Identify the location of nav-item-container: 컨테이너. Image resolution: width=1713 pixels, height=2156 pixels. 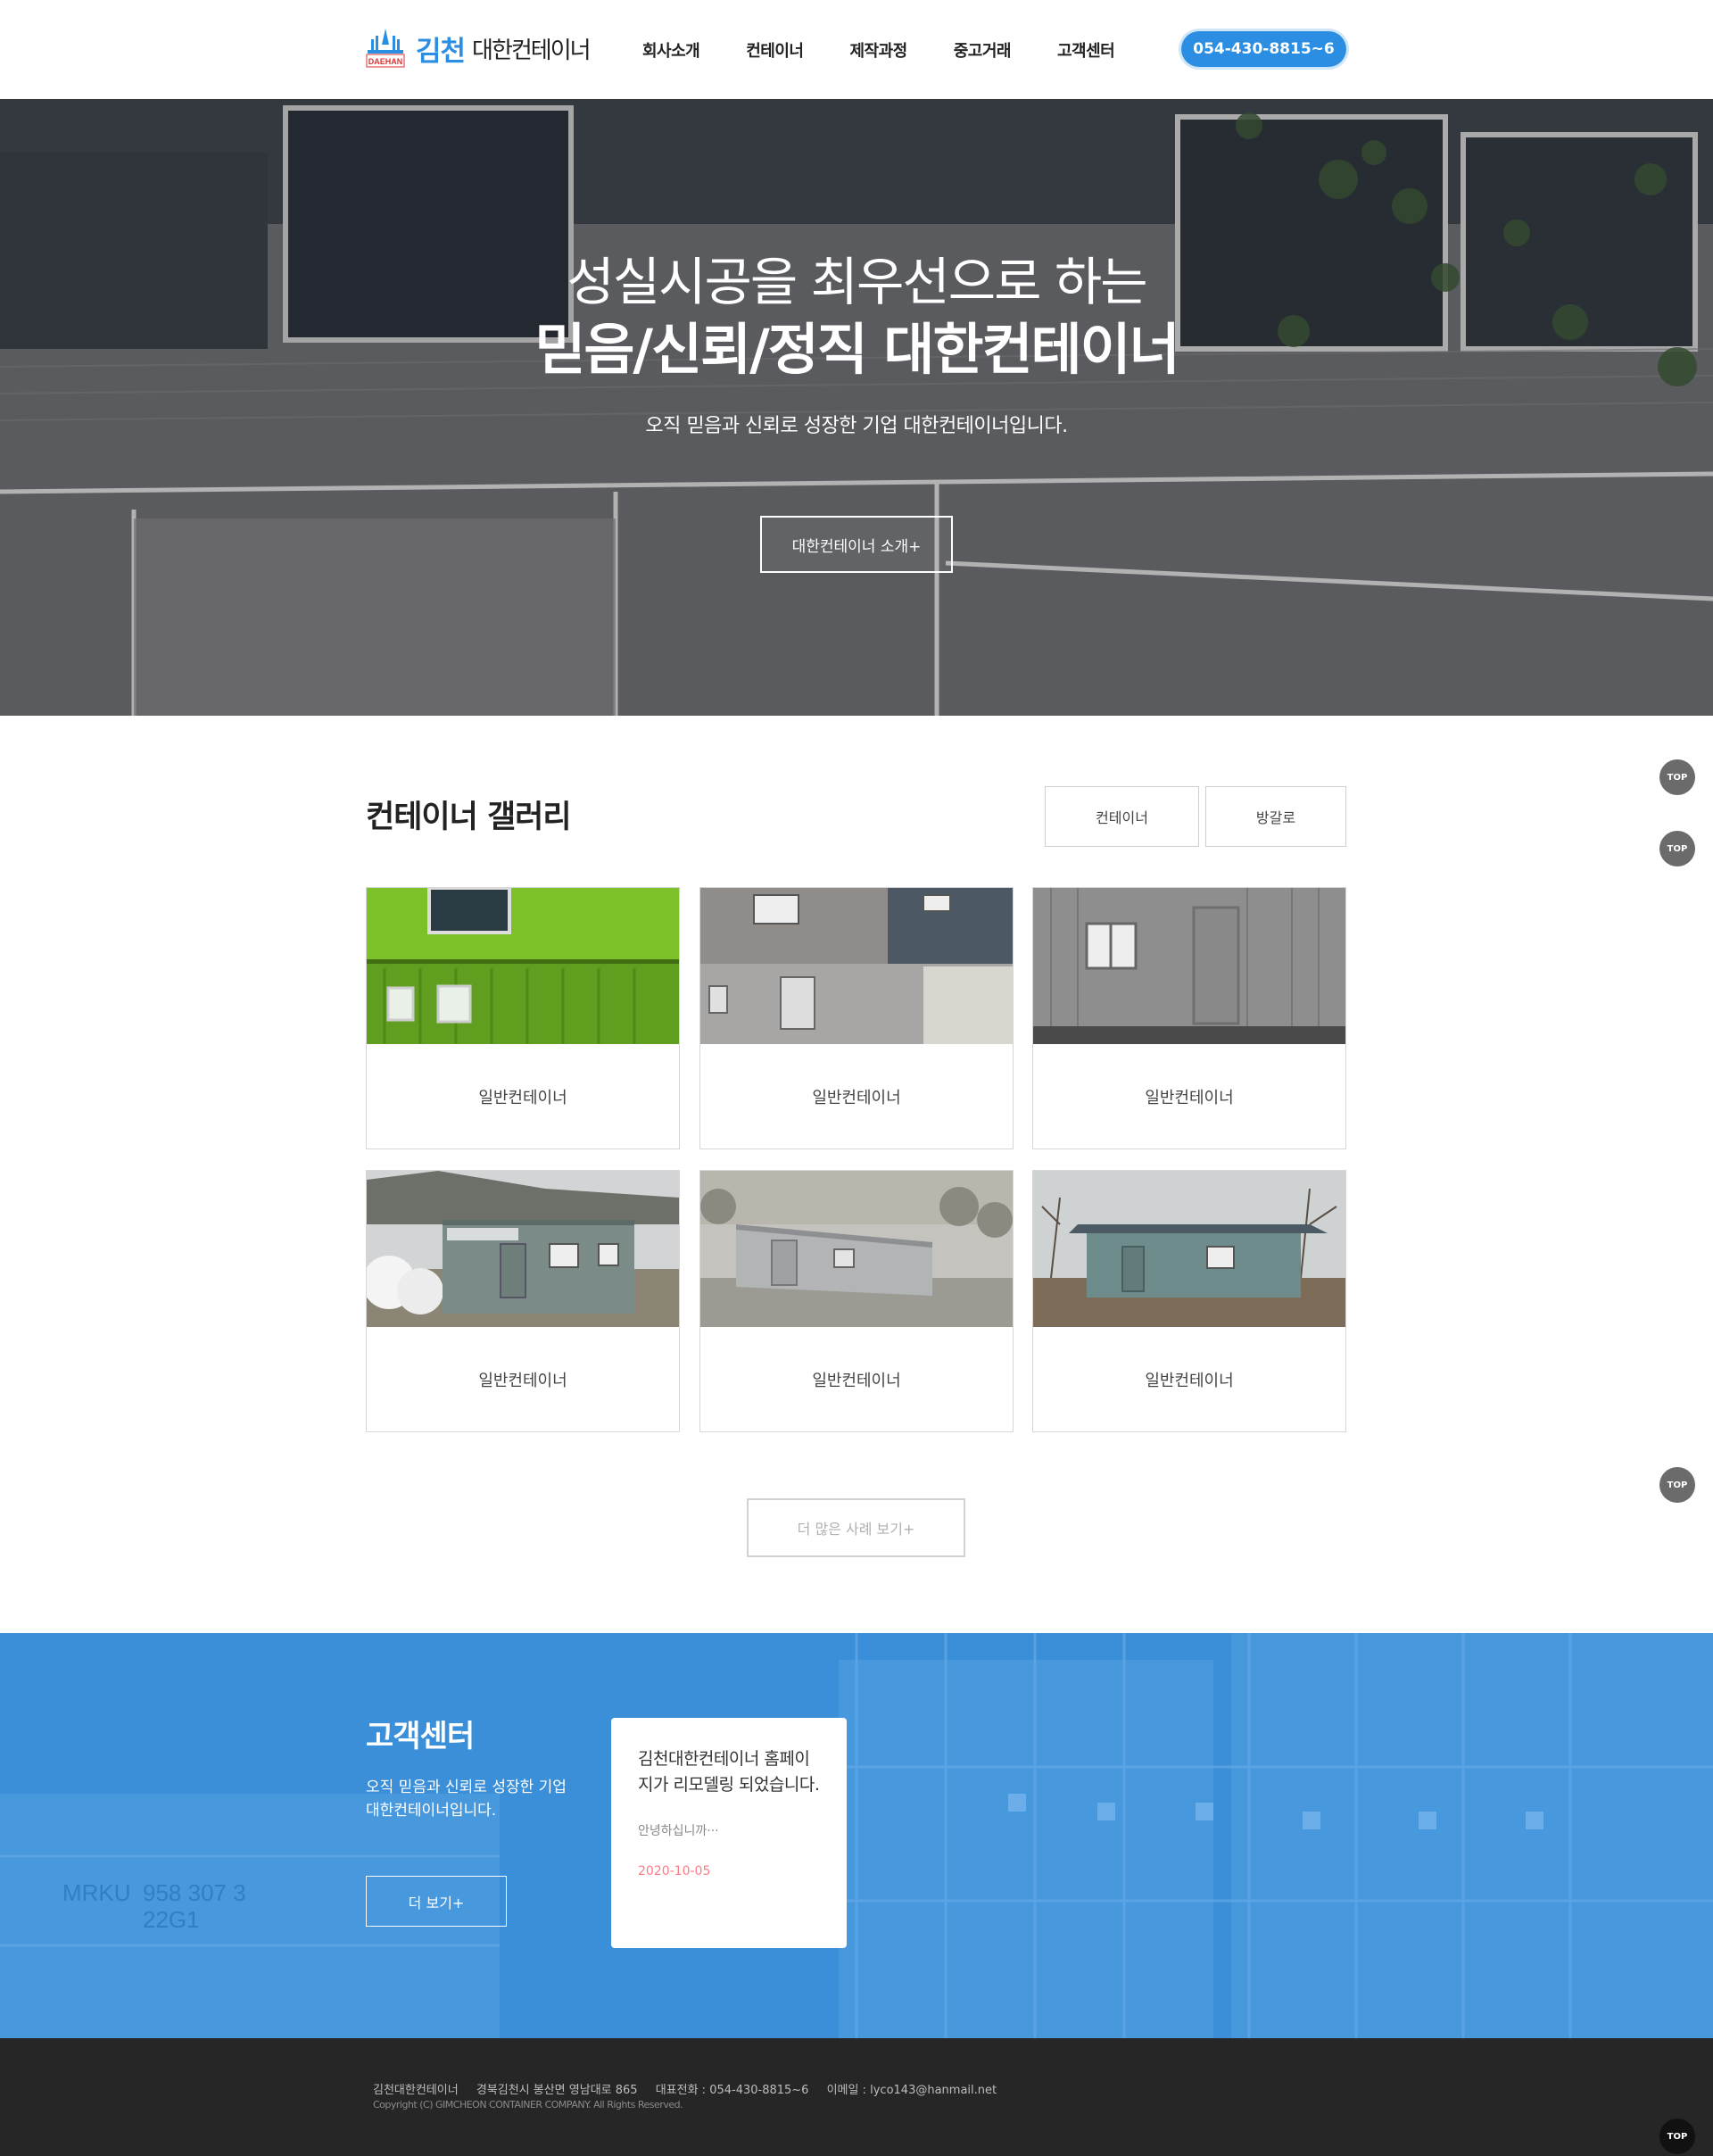
(775, 50).